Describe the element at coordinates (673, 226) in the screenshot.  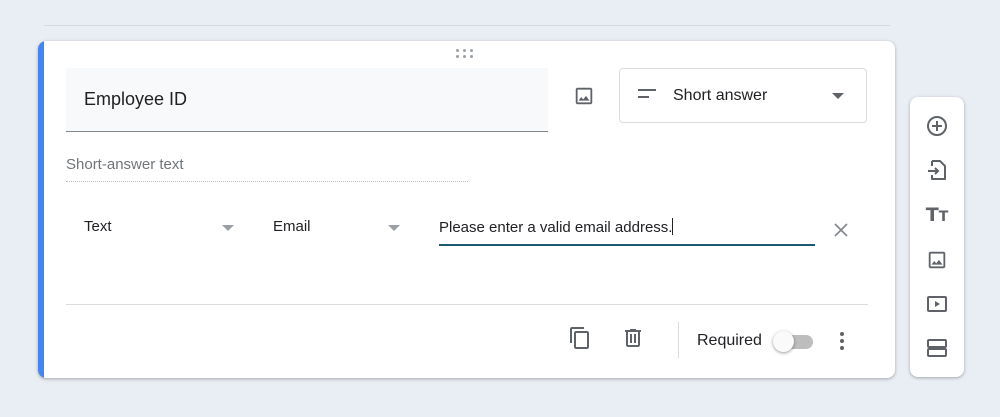
I see `text-cursor` at that location.